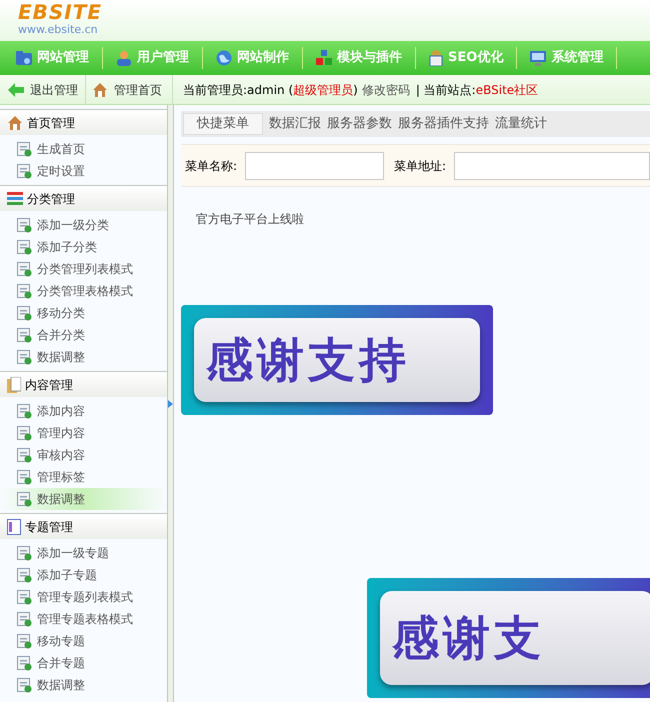 Image resolution: width=650 pixels, height=702 pixels. Describe the element at coordinates (83, 663) in the screenshot. I see `sidebar-item: 合并专题` at that location.